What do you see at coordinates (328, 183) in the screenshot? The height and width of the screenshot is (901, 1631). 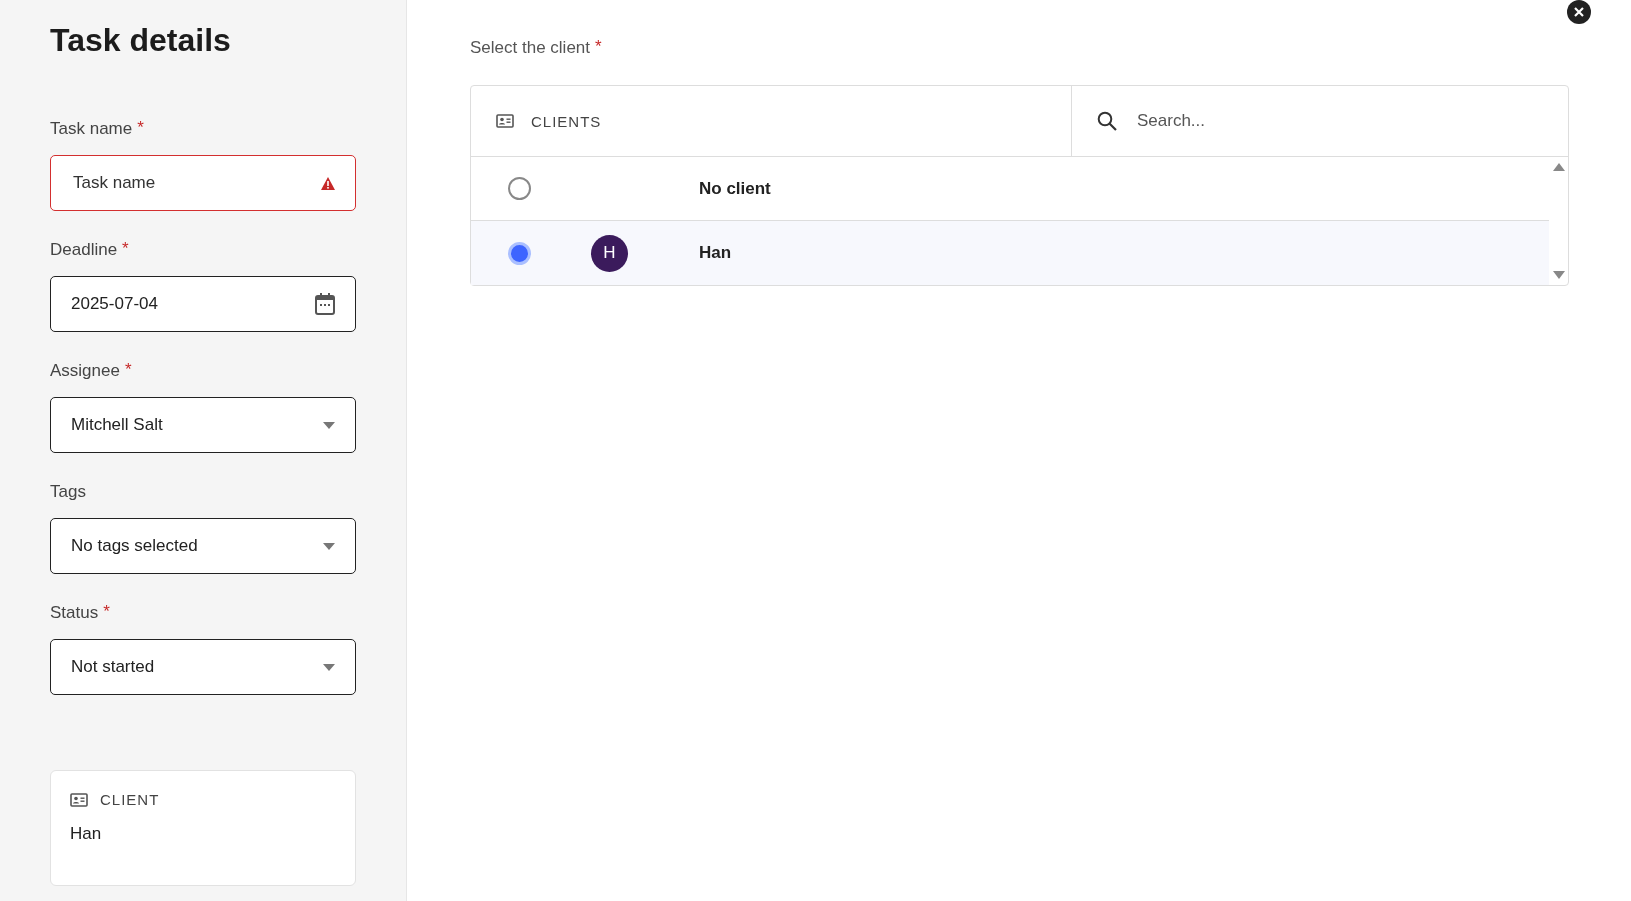 I see `warning-icon` at bounding box center [328, 183].